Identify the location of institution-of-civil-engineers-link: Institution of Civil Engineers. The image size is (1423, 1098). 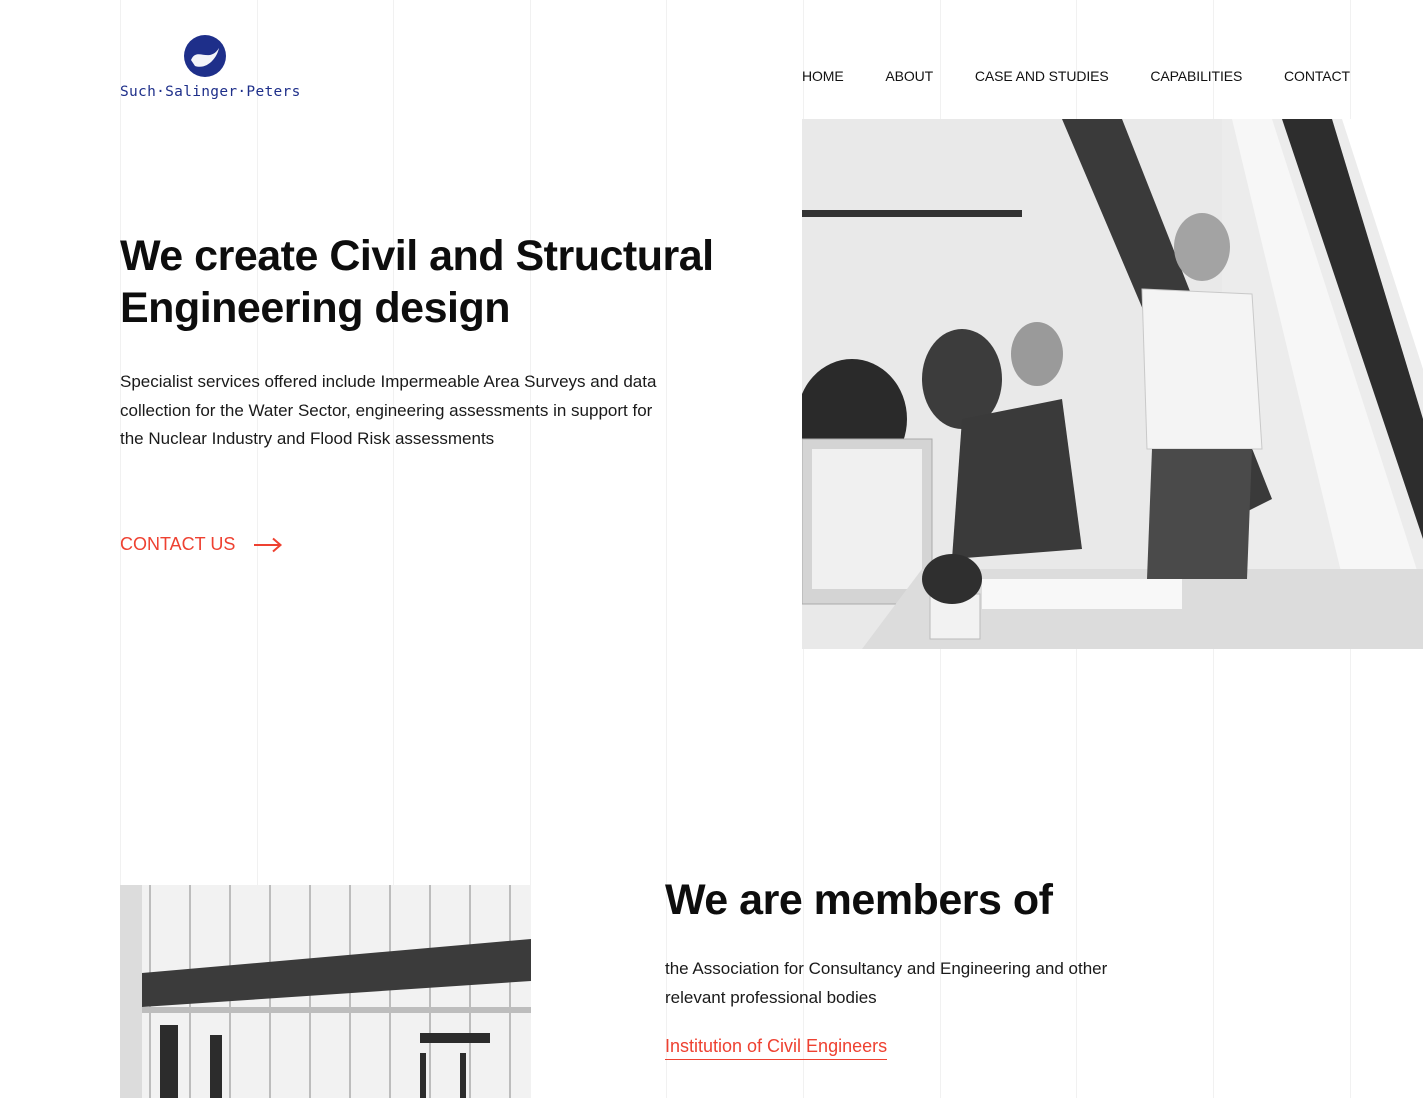
(776, 1048).